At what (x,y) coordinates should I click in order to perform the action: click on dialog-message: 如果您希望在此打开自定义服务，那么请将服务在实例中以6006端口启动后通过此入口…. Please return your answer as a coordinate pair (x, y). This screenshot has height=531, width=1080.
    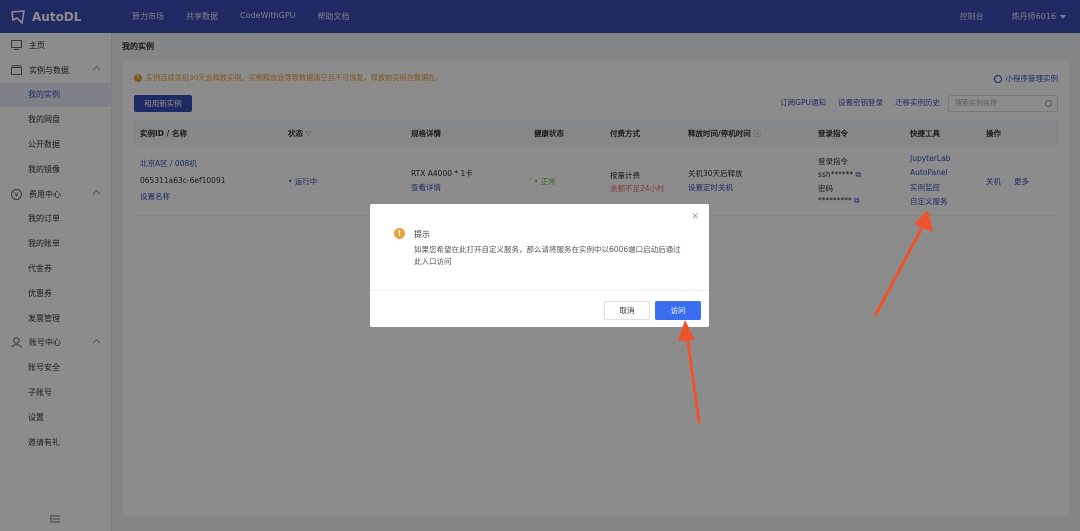
    Looking at the image, I should click on (547, 255).